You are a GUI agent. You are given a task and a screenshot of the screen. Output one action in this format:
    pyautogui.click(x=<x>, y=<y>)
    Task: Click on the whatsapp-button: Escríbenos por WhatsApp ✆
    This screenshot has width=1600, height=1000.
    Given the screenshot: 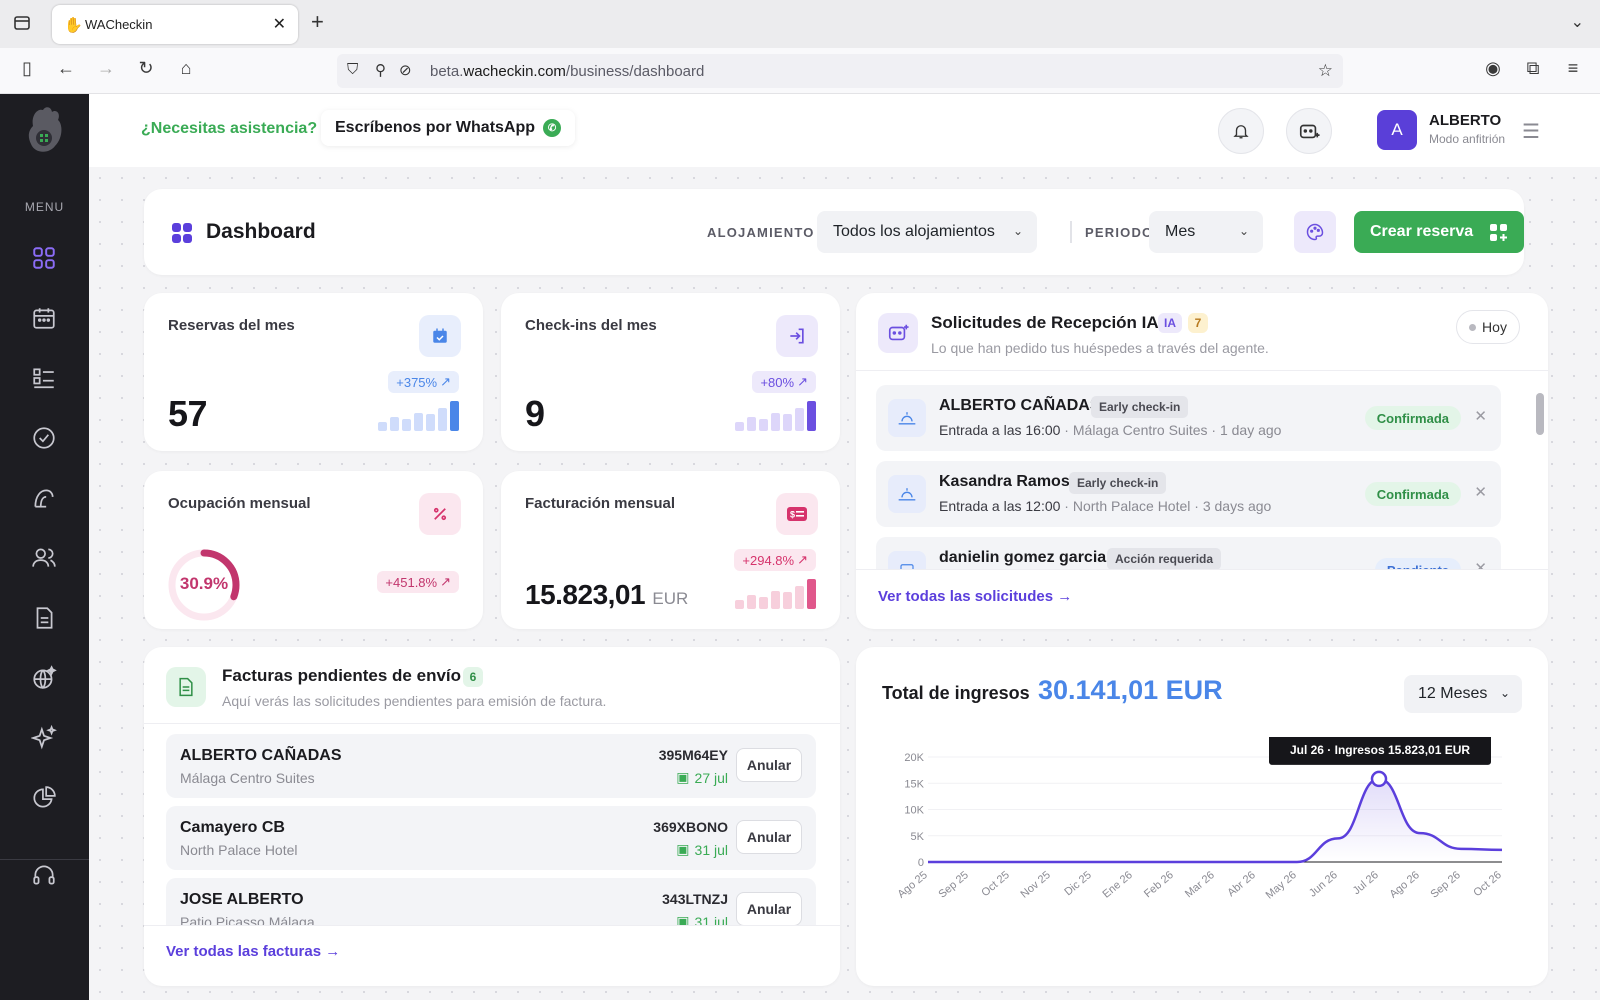 What is the action you would take?
    pyautogui.click(x=448, y=128)
    